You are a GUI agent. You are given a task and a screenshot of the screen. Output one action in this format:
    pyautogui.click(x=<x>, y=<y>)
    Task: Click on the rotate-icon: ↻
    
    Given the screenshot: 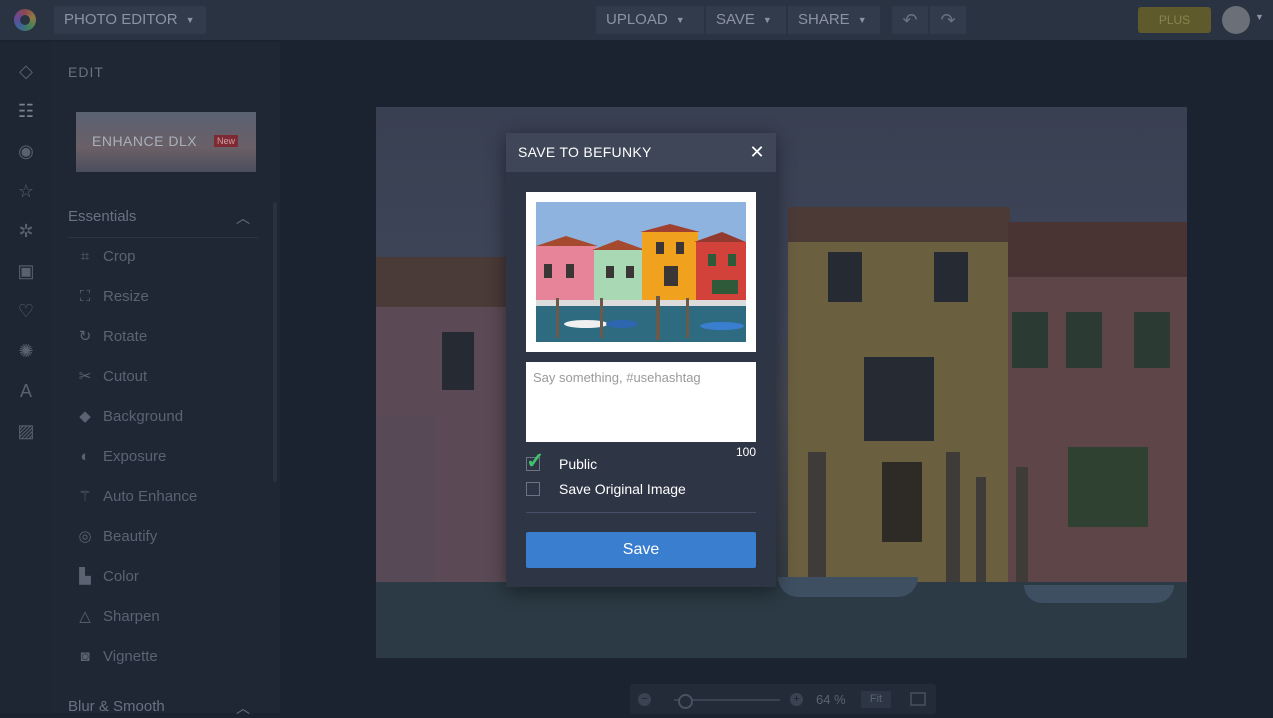 What is the action you would take?
    pyautogui.click(x=85, y=336)
    